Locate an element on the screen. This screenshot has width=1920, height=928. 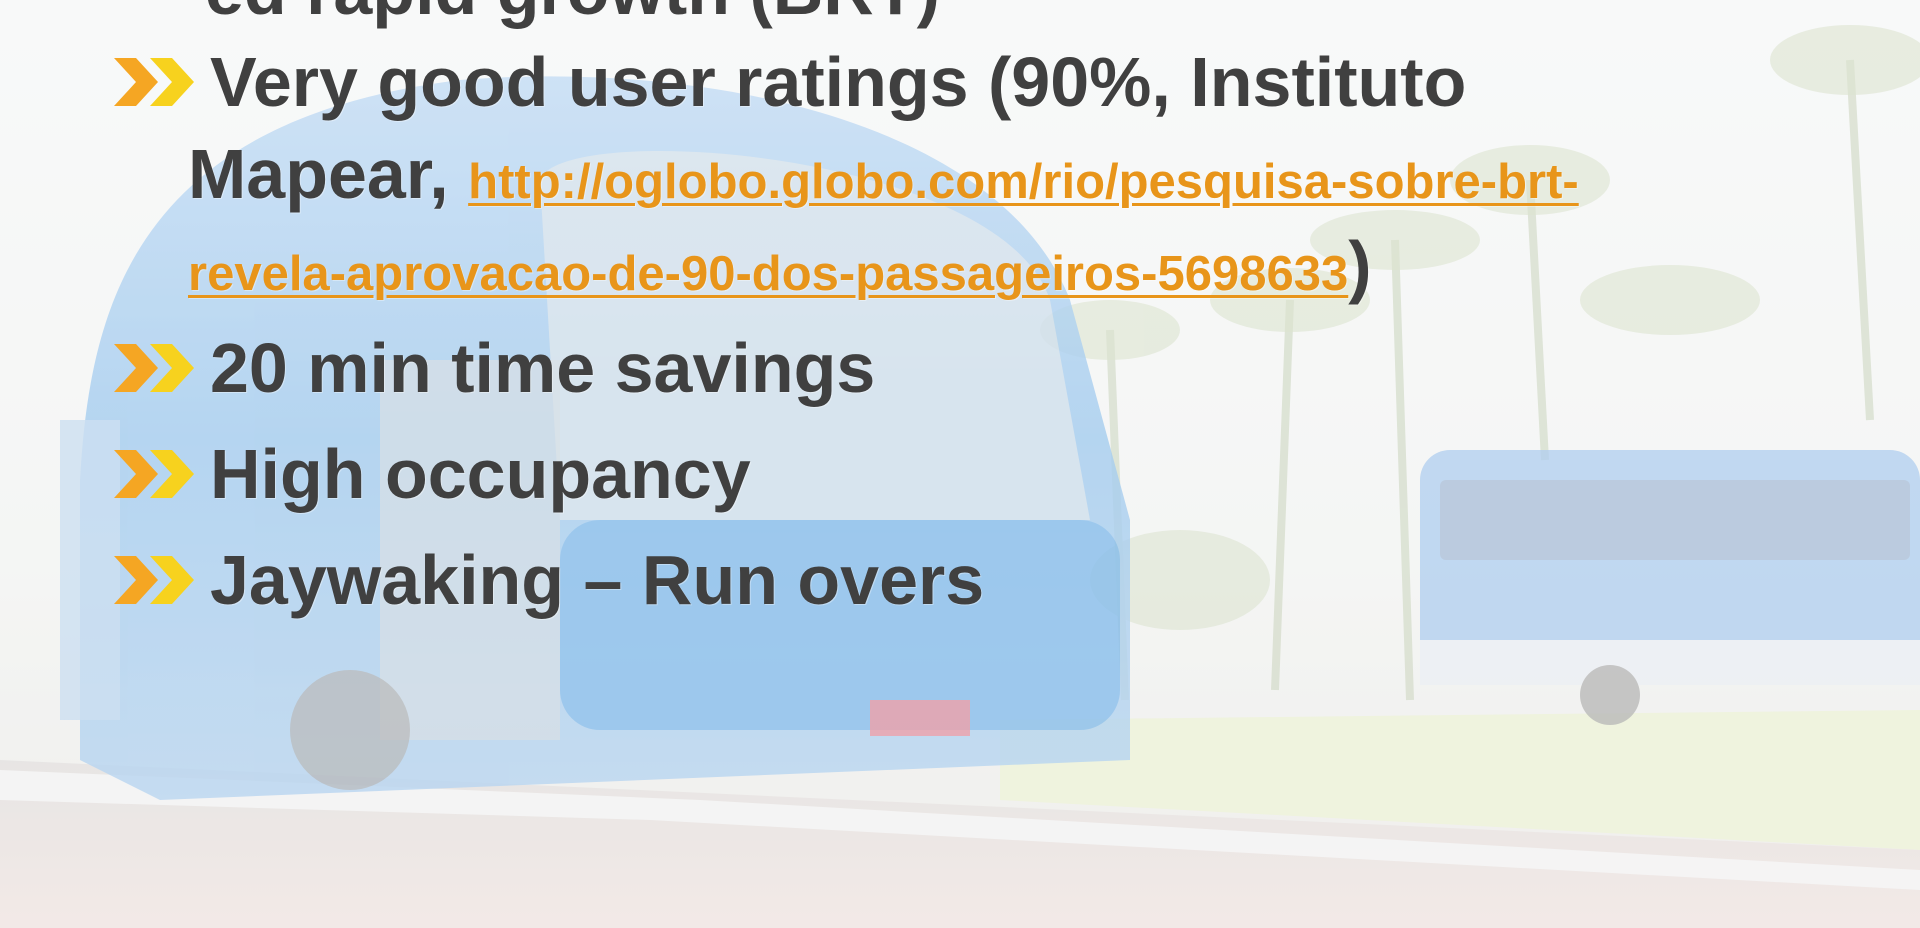
closing-paren: ) is located at coordinates (1360, 266).